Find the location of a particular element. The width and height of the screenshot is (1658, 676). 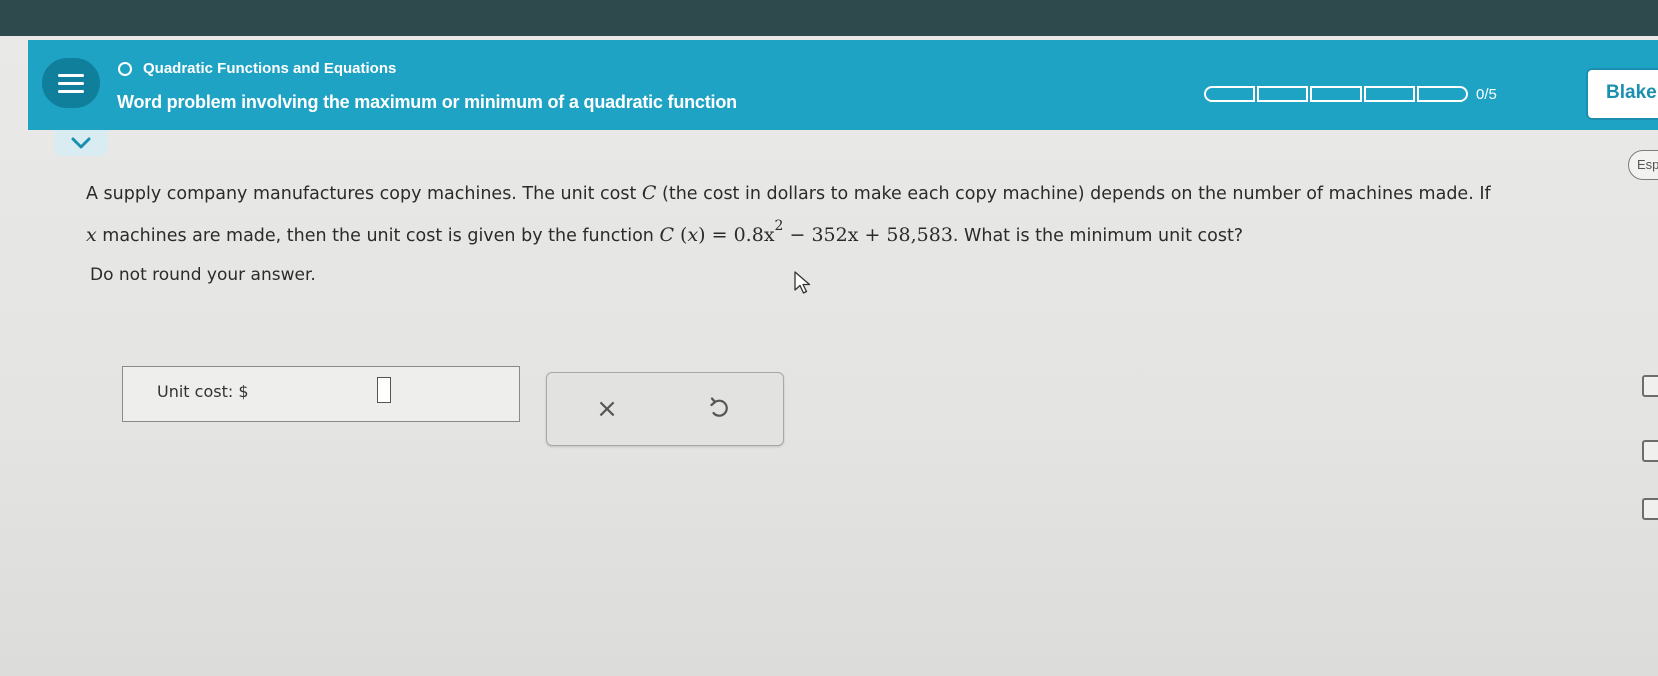

undo-button is located at coordinates (719, 409).